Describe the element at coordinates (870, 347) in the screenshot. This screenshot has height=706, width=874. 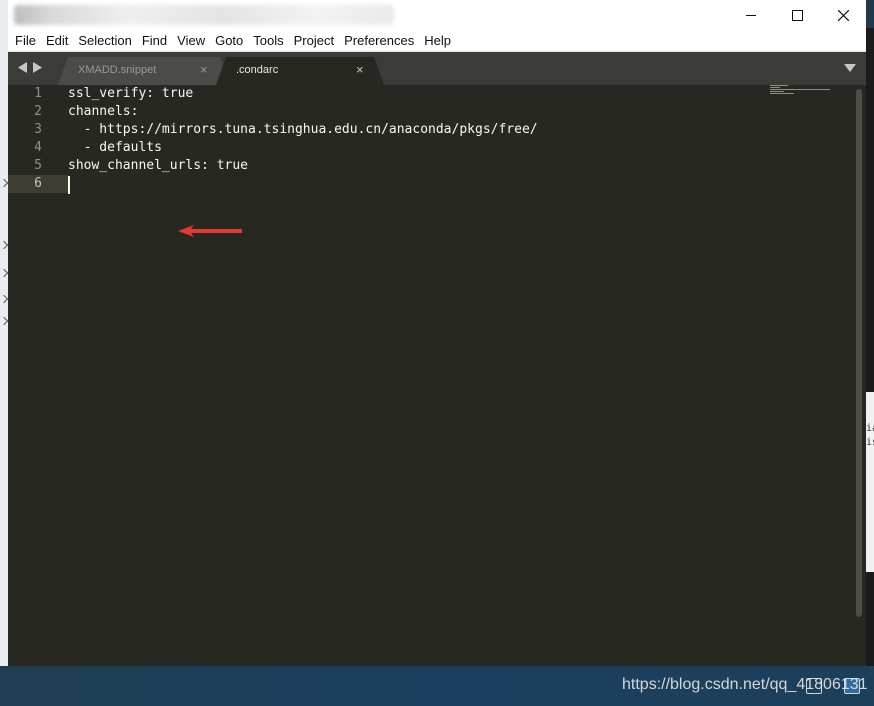
I see `background-window-right: ia is` at that location.